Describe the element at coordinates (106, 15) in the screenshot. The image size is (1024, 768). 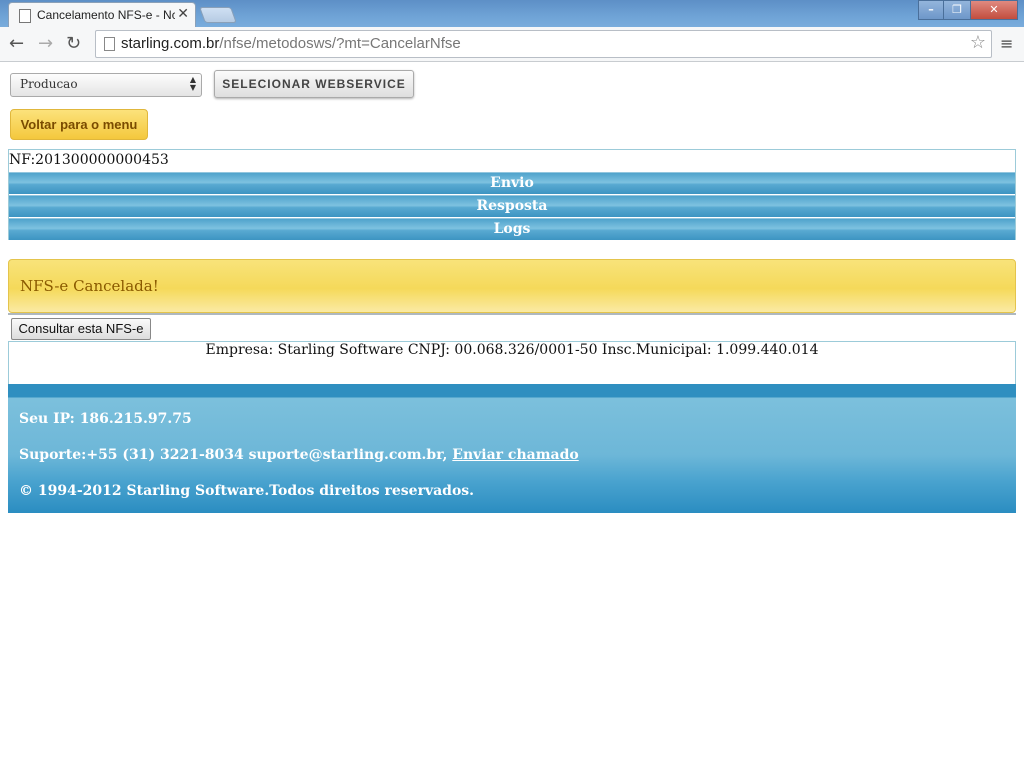
I see `tab-title: Cancelamento NFS-e - Nc` at that location.